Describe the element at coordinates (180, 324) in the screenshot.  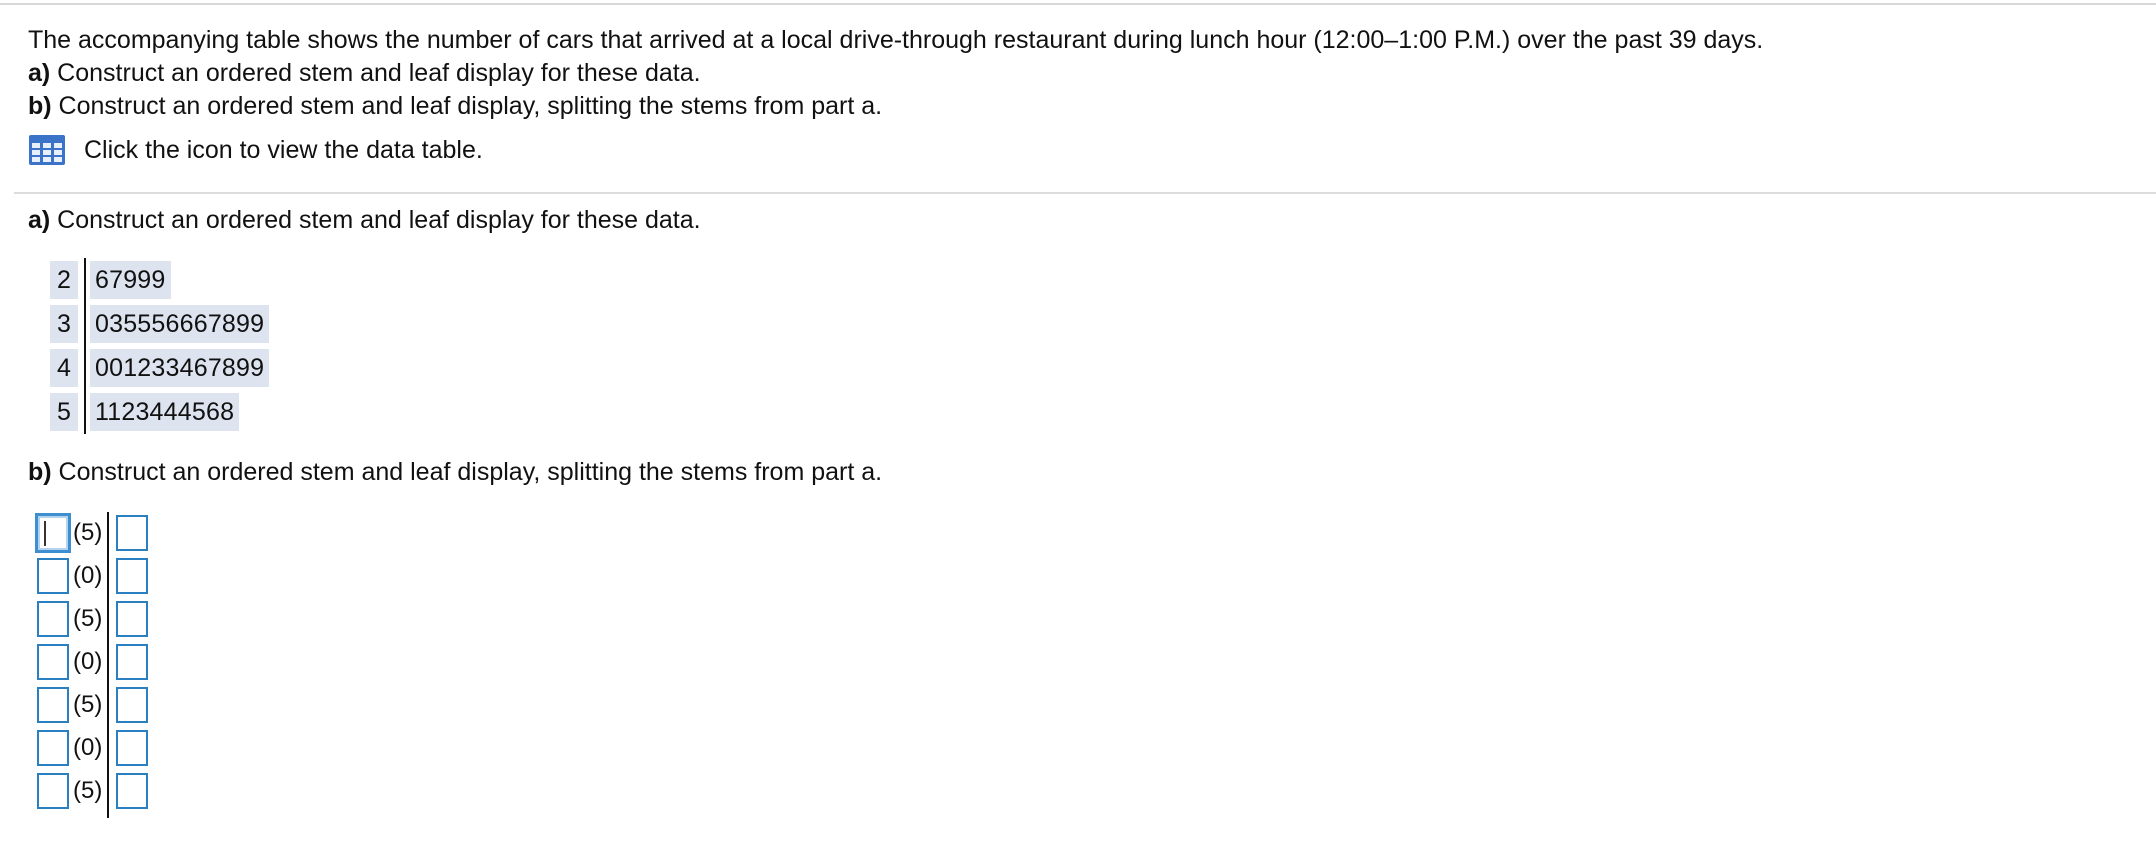
I see `leaf-values: 035556667899` at that location.